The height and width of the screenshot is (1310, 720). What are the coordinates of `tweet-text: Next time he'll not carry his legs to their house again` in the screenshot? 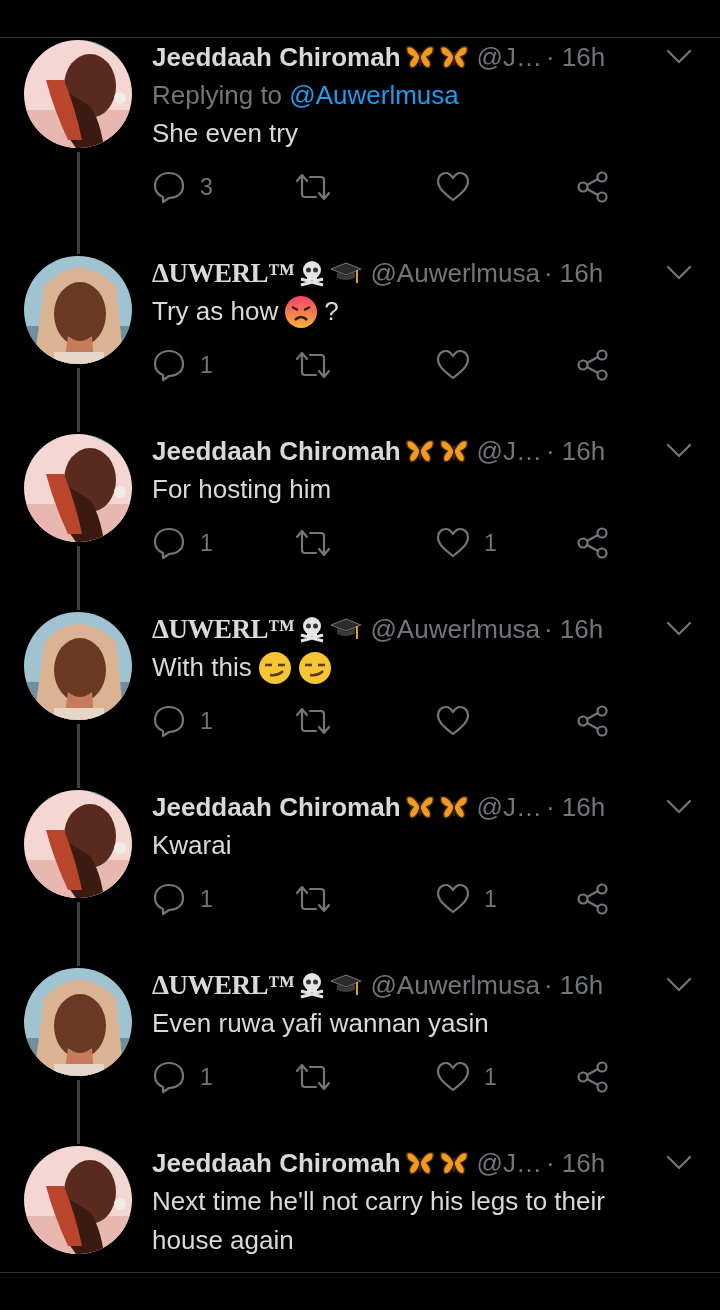 It's located at (379, 1221).